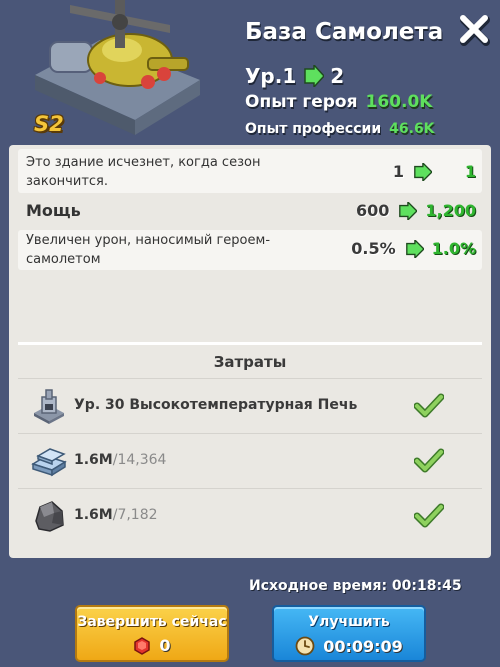  What do you see at coordinates (301, 102) in the screenshot?
I see `hero-xp-label: Опыт героя` at bounding box center [301, 102].